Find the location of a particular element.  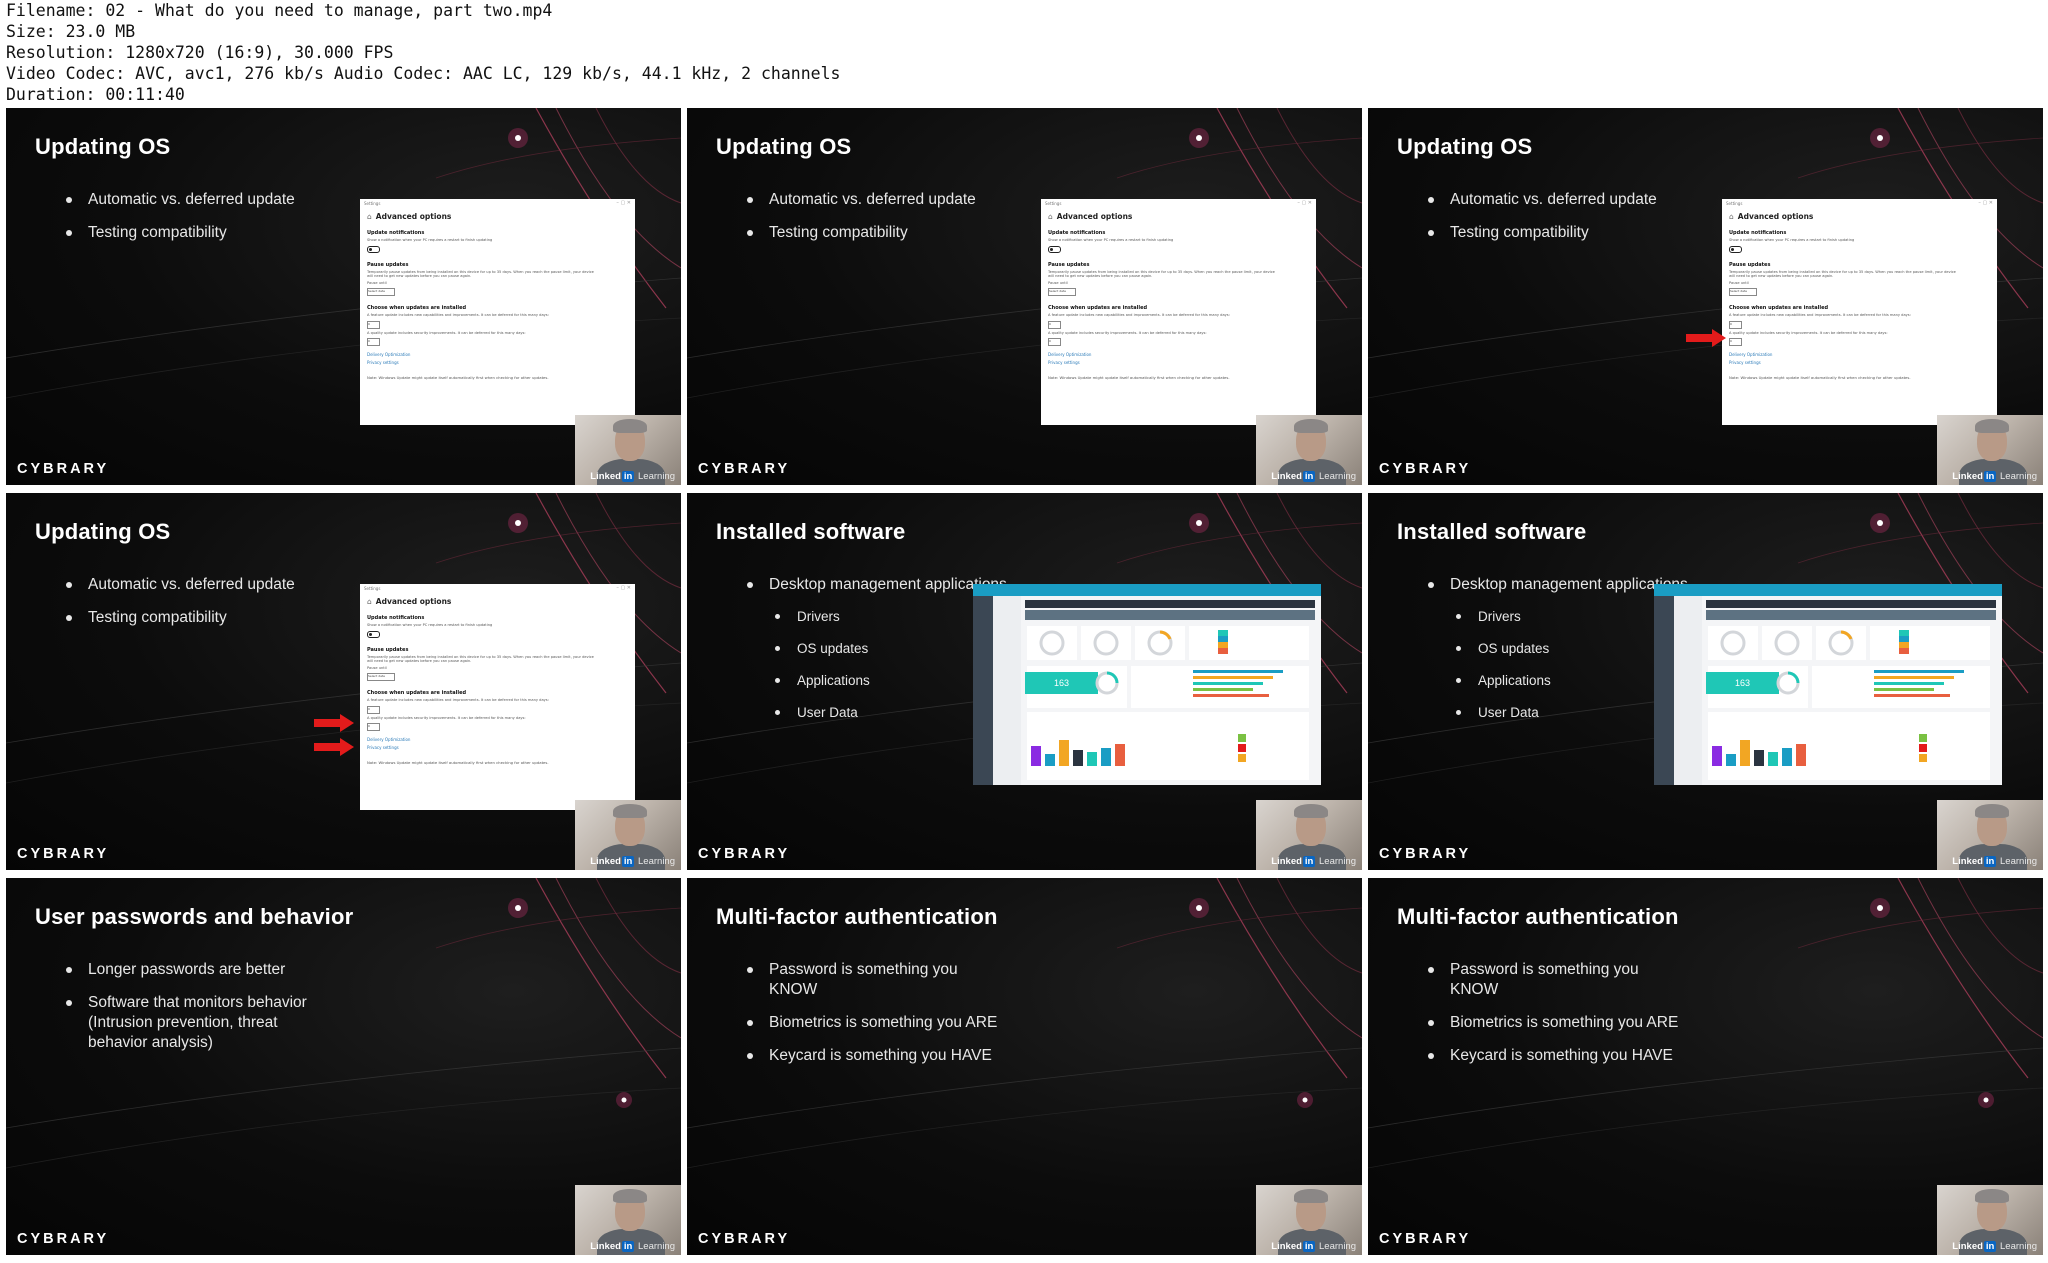

bullet-item: Longer passwords are better is located at coordinates (196, 970).